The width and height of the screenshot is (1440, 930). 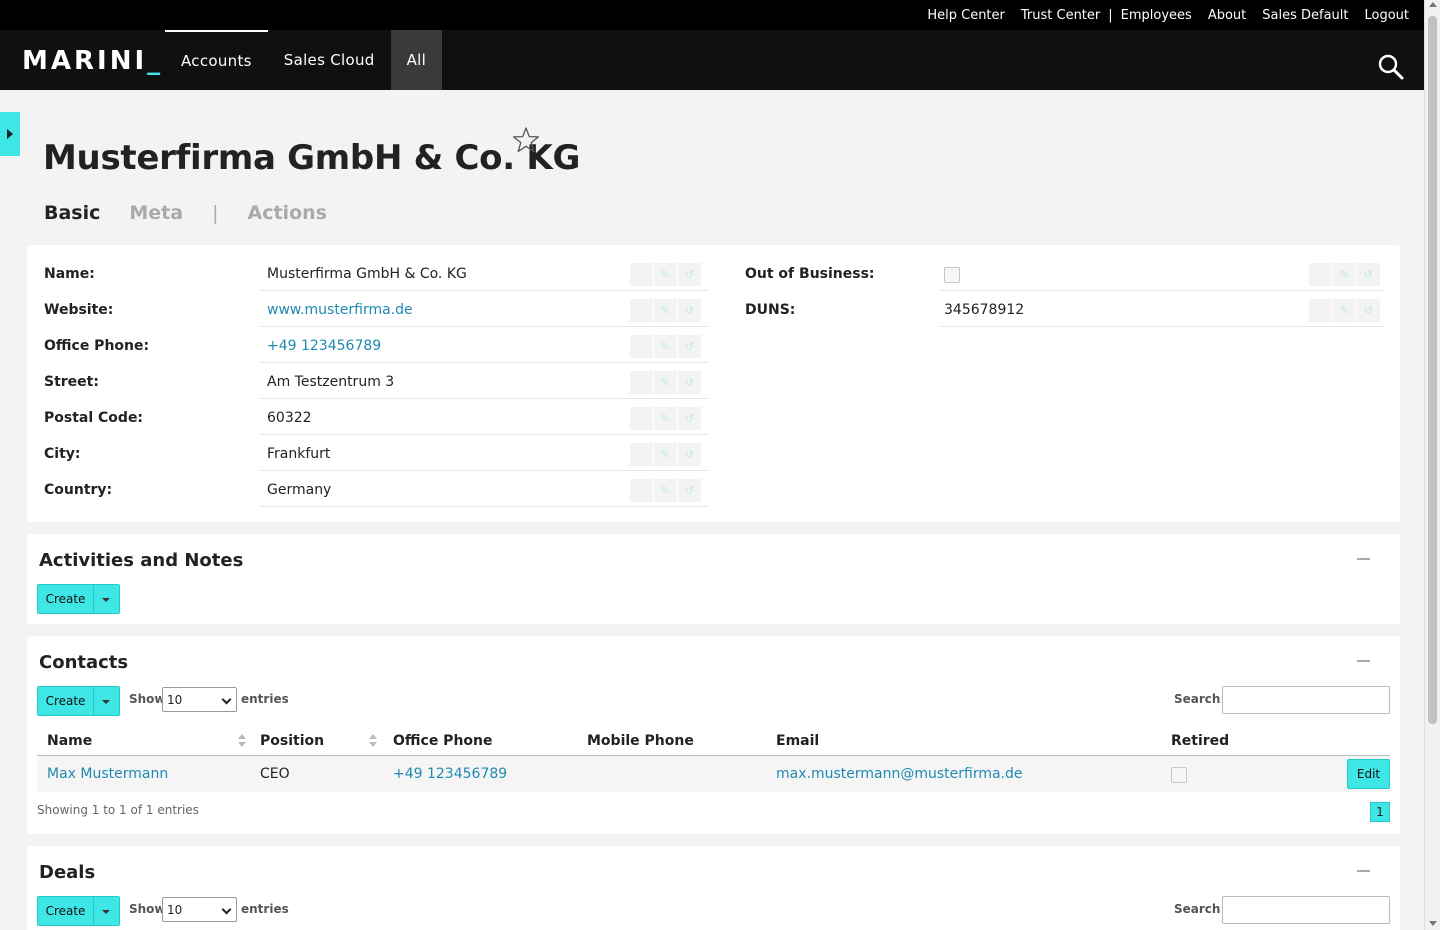 What do you see at coordinates (67, 872) in the screenshot?
I see `deals-title: Deals` at bounding box center [67, 872].